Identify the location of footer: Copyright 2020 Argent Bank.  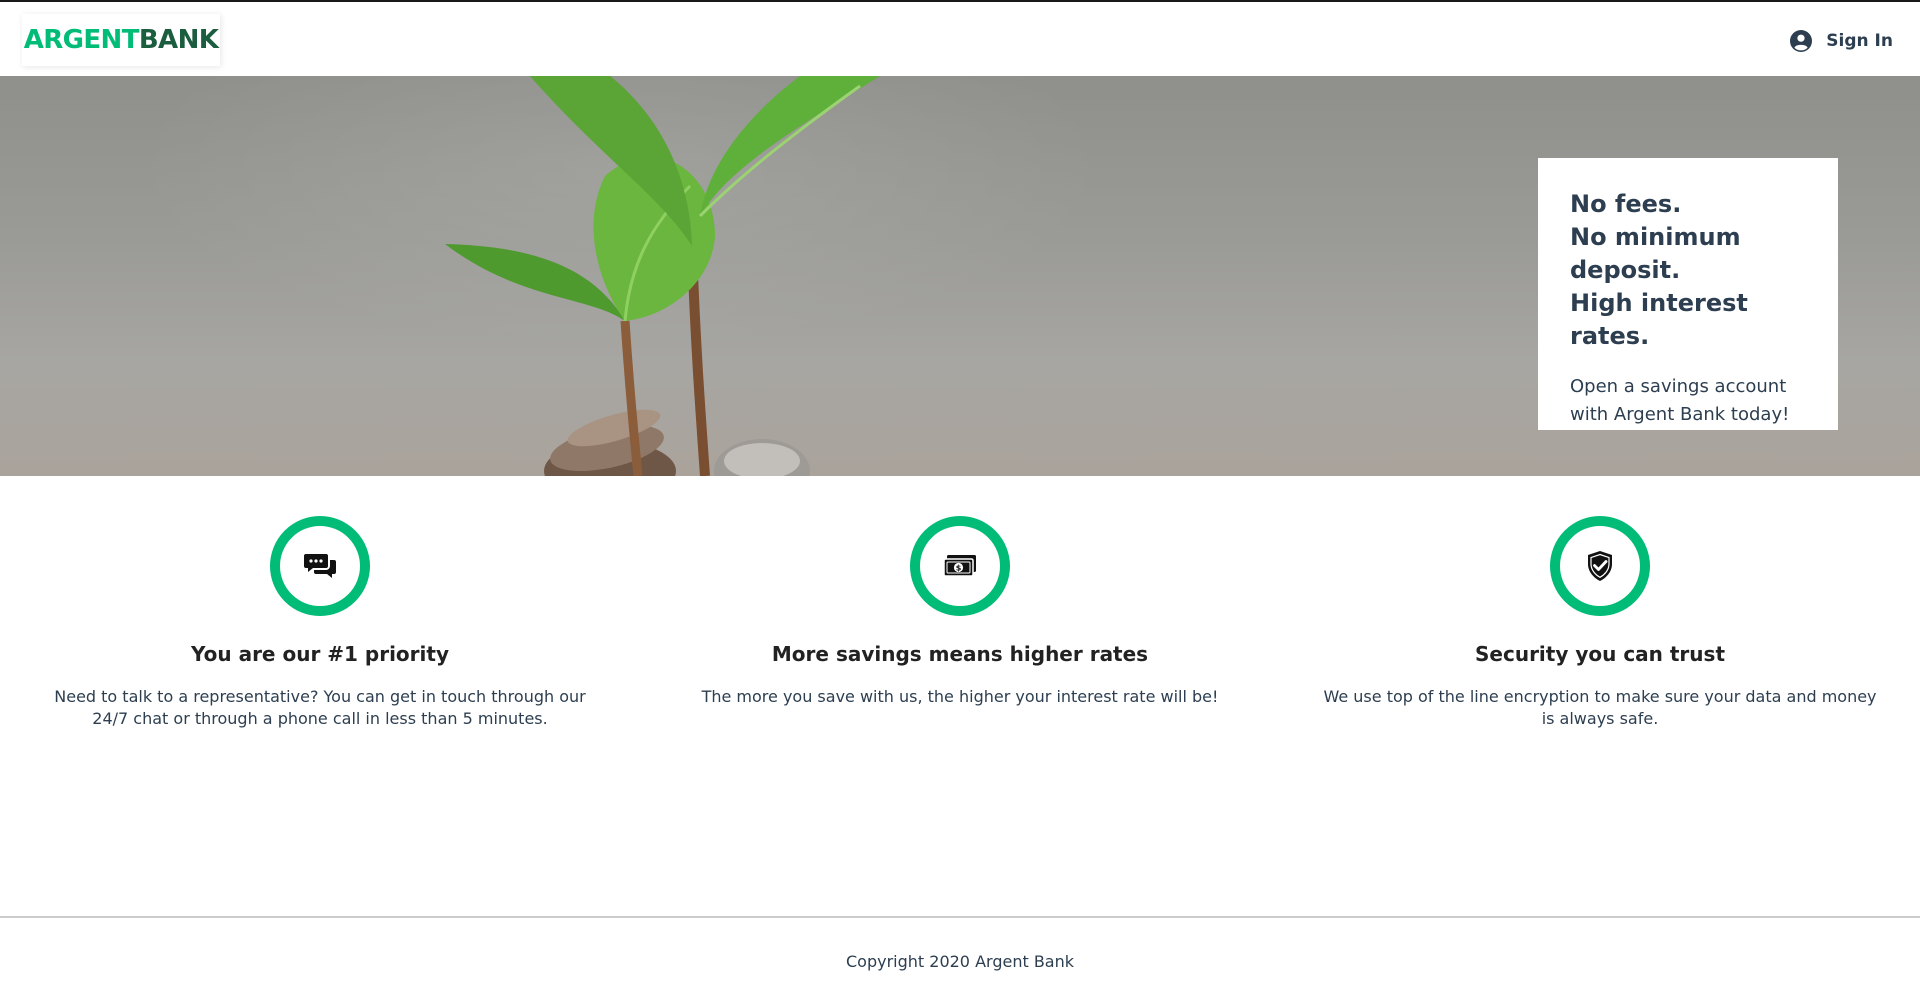
(960, 956).